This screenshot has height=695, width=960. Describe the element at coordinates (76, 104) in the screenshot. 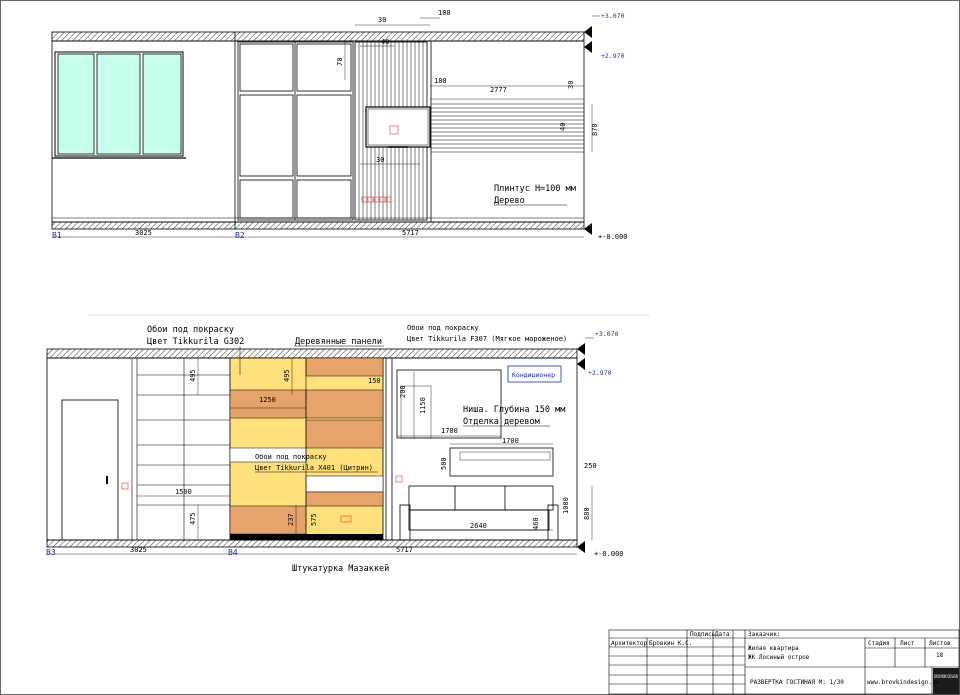

I see `window-glass-left` at that location.